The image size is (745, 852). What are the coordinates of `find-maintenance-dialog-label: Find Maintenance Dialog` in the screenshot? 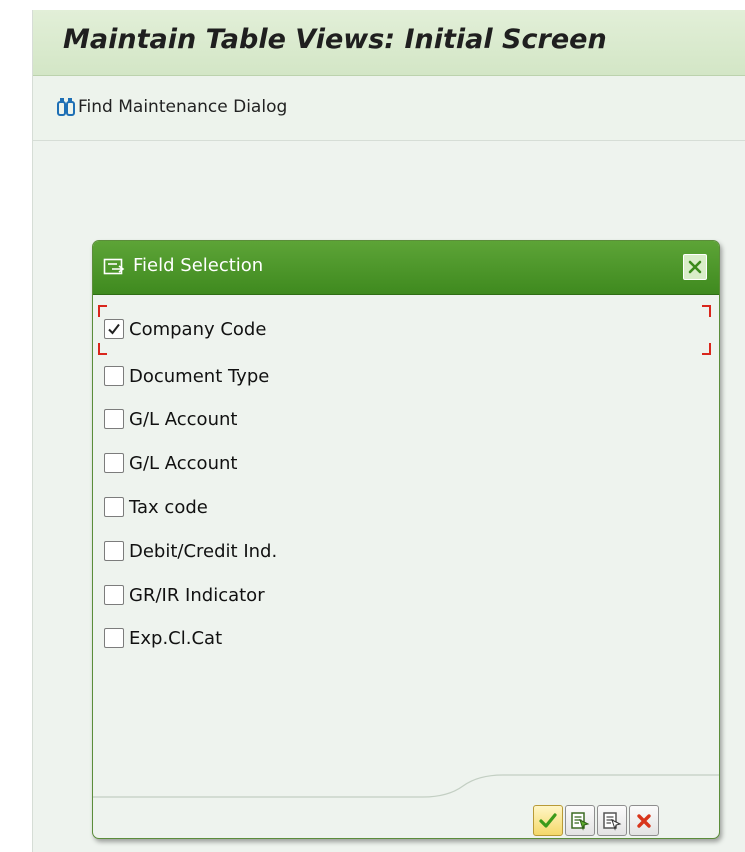 It's located at (183, 107).